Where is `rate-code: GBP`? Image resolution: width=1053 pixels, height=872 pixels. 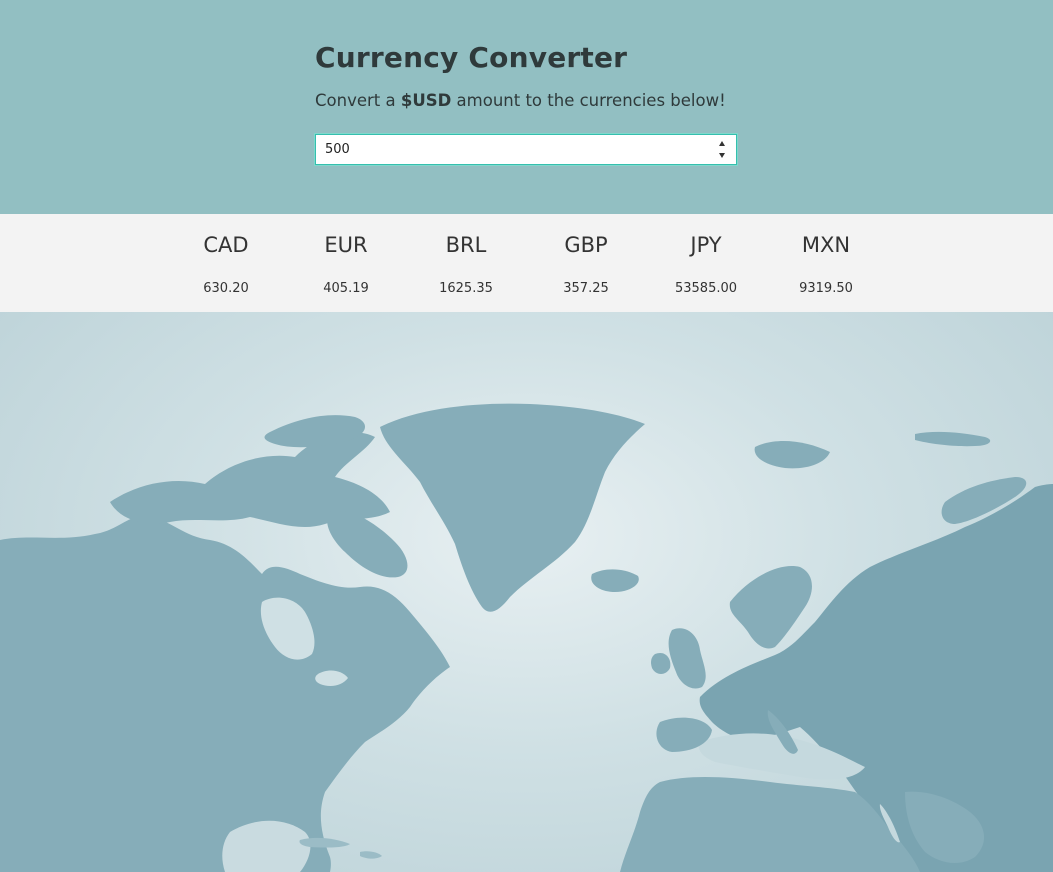 rate-code: GBP is located at coordinates (586, 245).